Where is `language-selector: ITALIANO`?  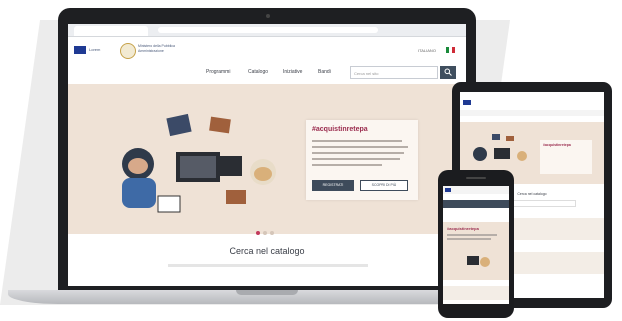 language-selector: ITALIANO is located at coordinates (427, 50).